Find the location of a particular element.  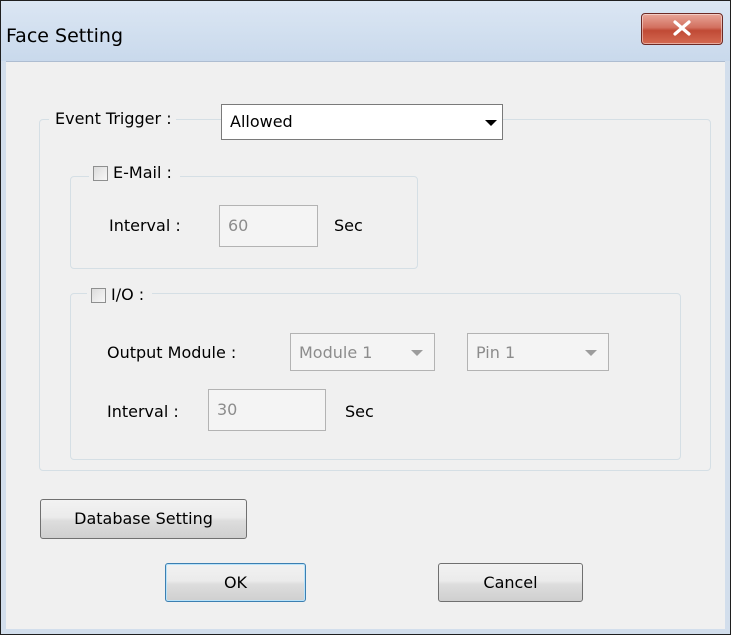

event-trigger-label: Event Trigger : is located at coordinates (112, 119).